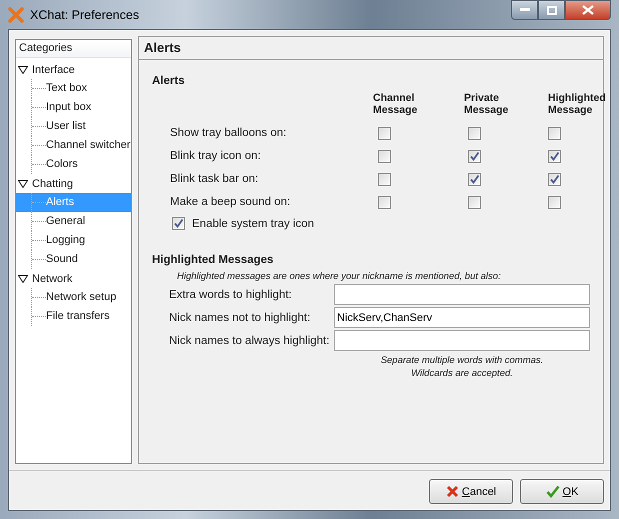  I want to click on checkmark-icon, so click(553, 491).